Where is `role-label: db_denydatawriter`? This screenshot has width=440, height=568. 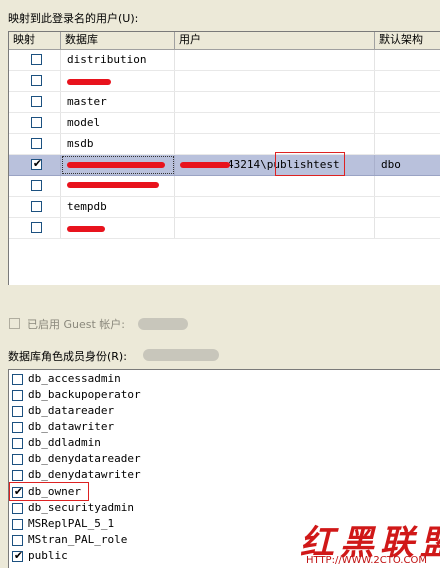
role-label: db_denydatawriter is located at coordinates (84, 474).